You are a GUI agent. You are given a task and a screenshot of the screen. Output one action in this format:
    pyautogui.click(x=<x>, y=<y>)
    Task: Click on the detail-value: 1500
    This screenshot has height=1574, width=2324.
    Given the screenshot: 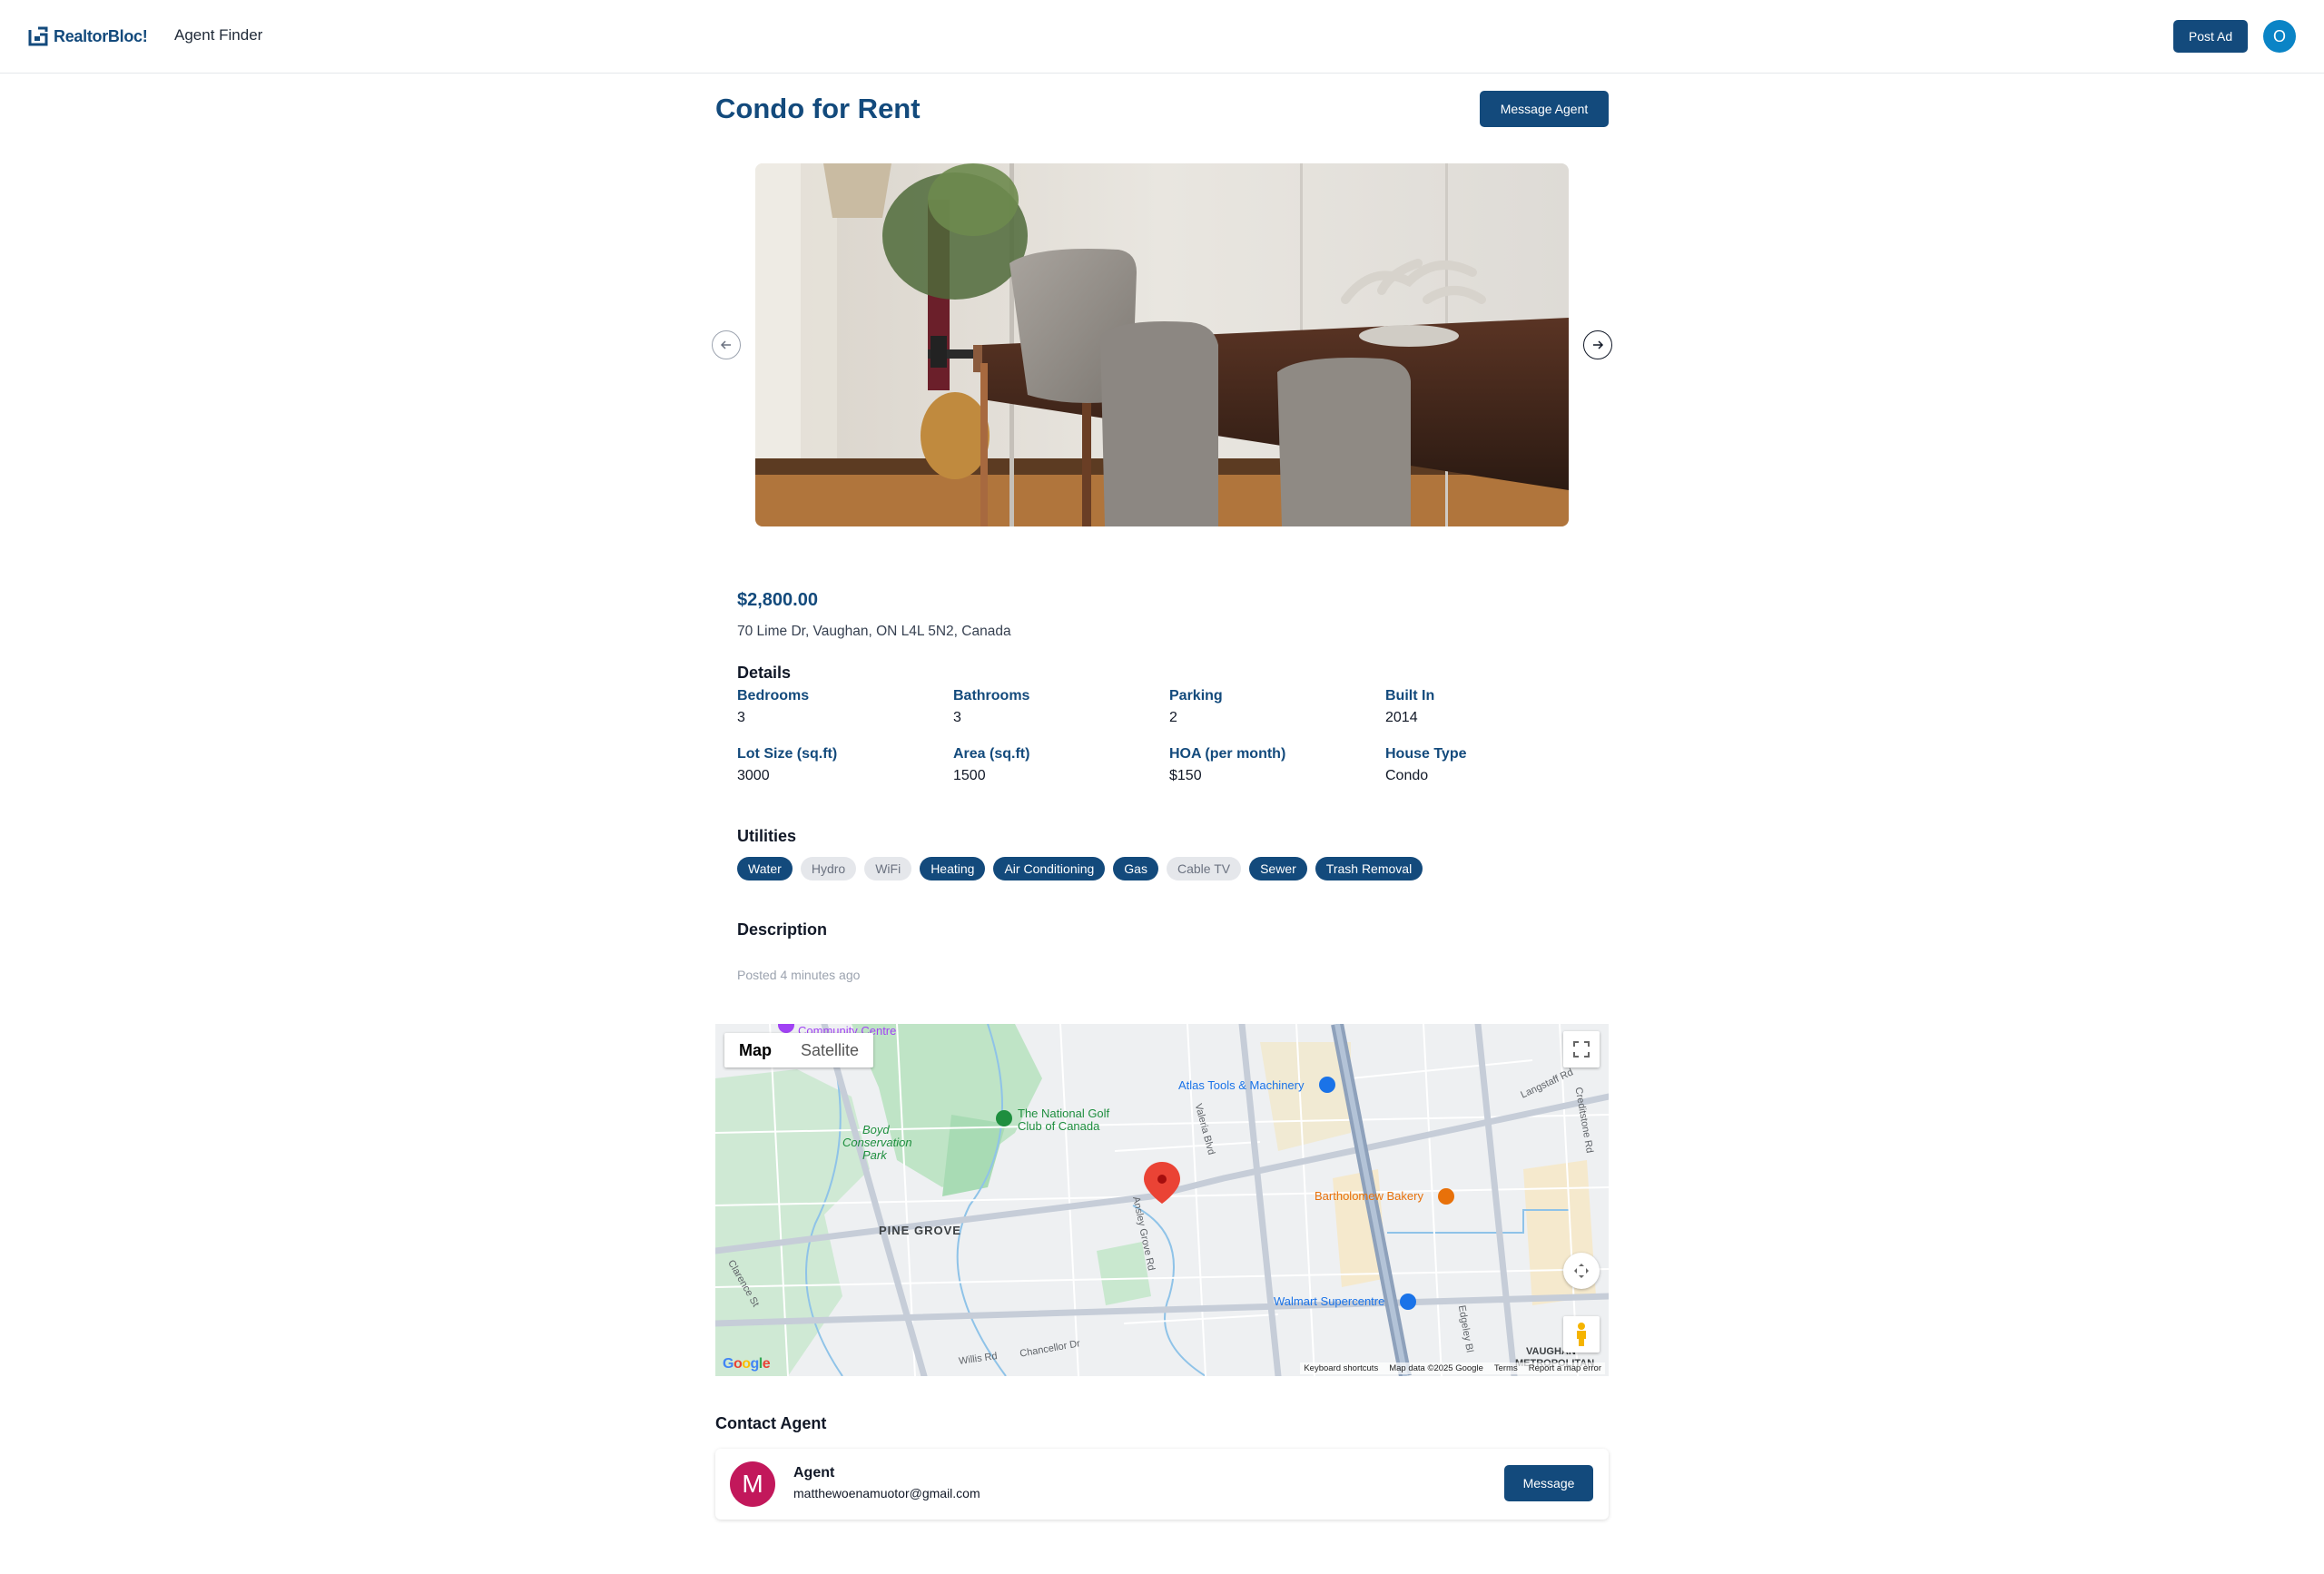 What is the action you would take?
    pyautogui.click(x=969, y=775)
    